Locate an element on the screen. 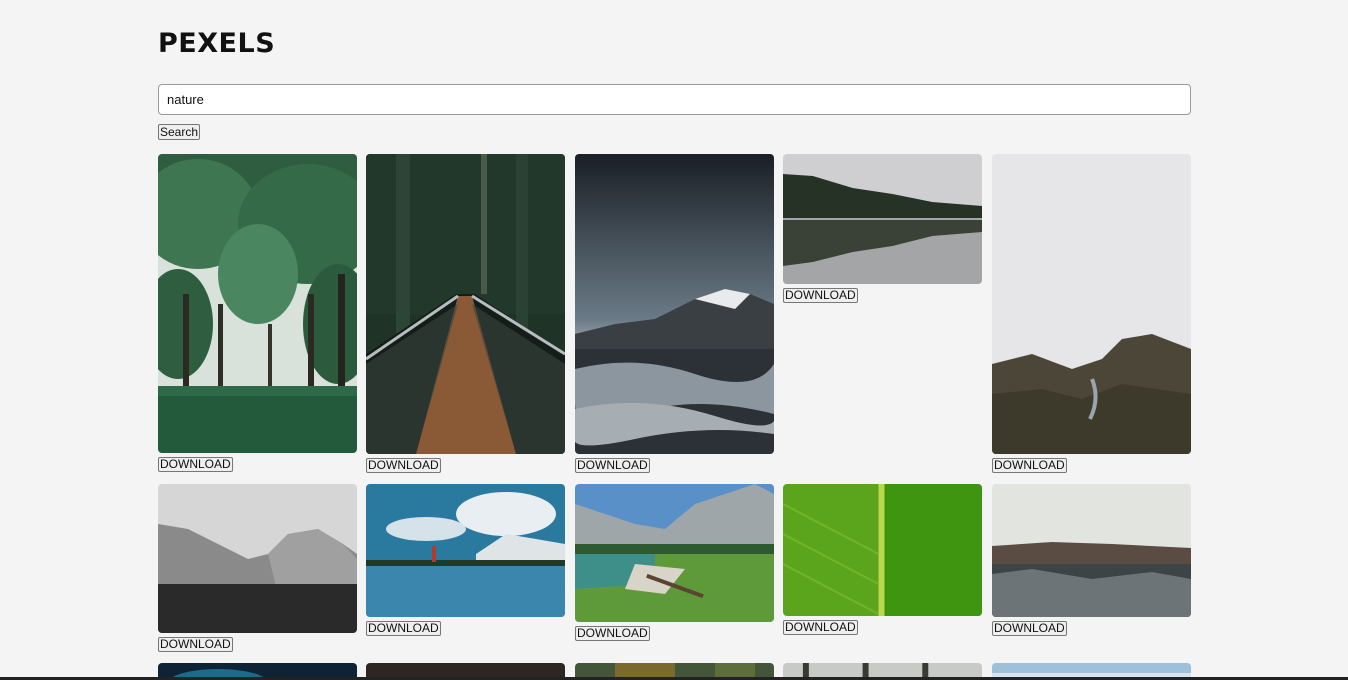 This screenshot has height=680, width=1348. photo-starry-mountain-river is located at coordinates (674, 304).